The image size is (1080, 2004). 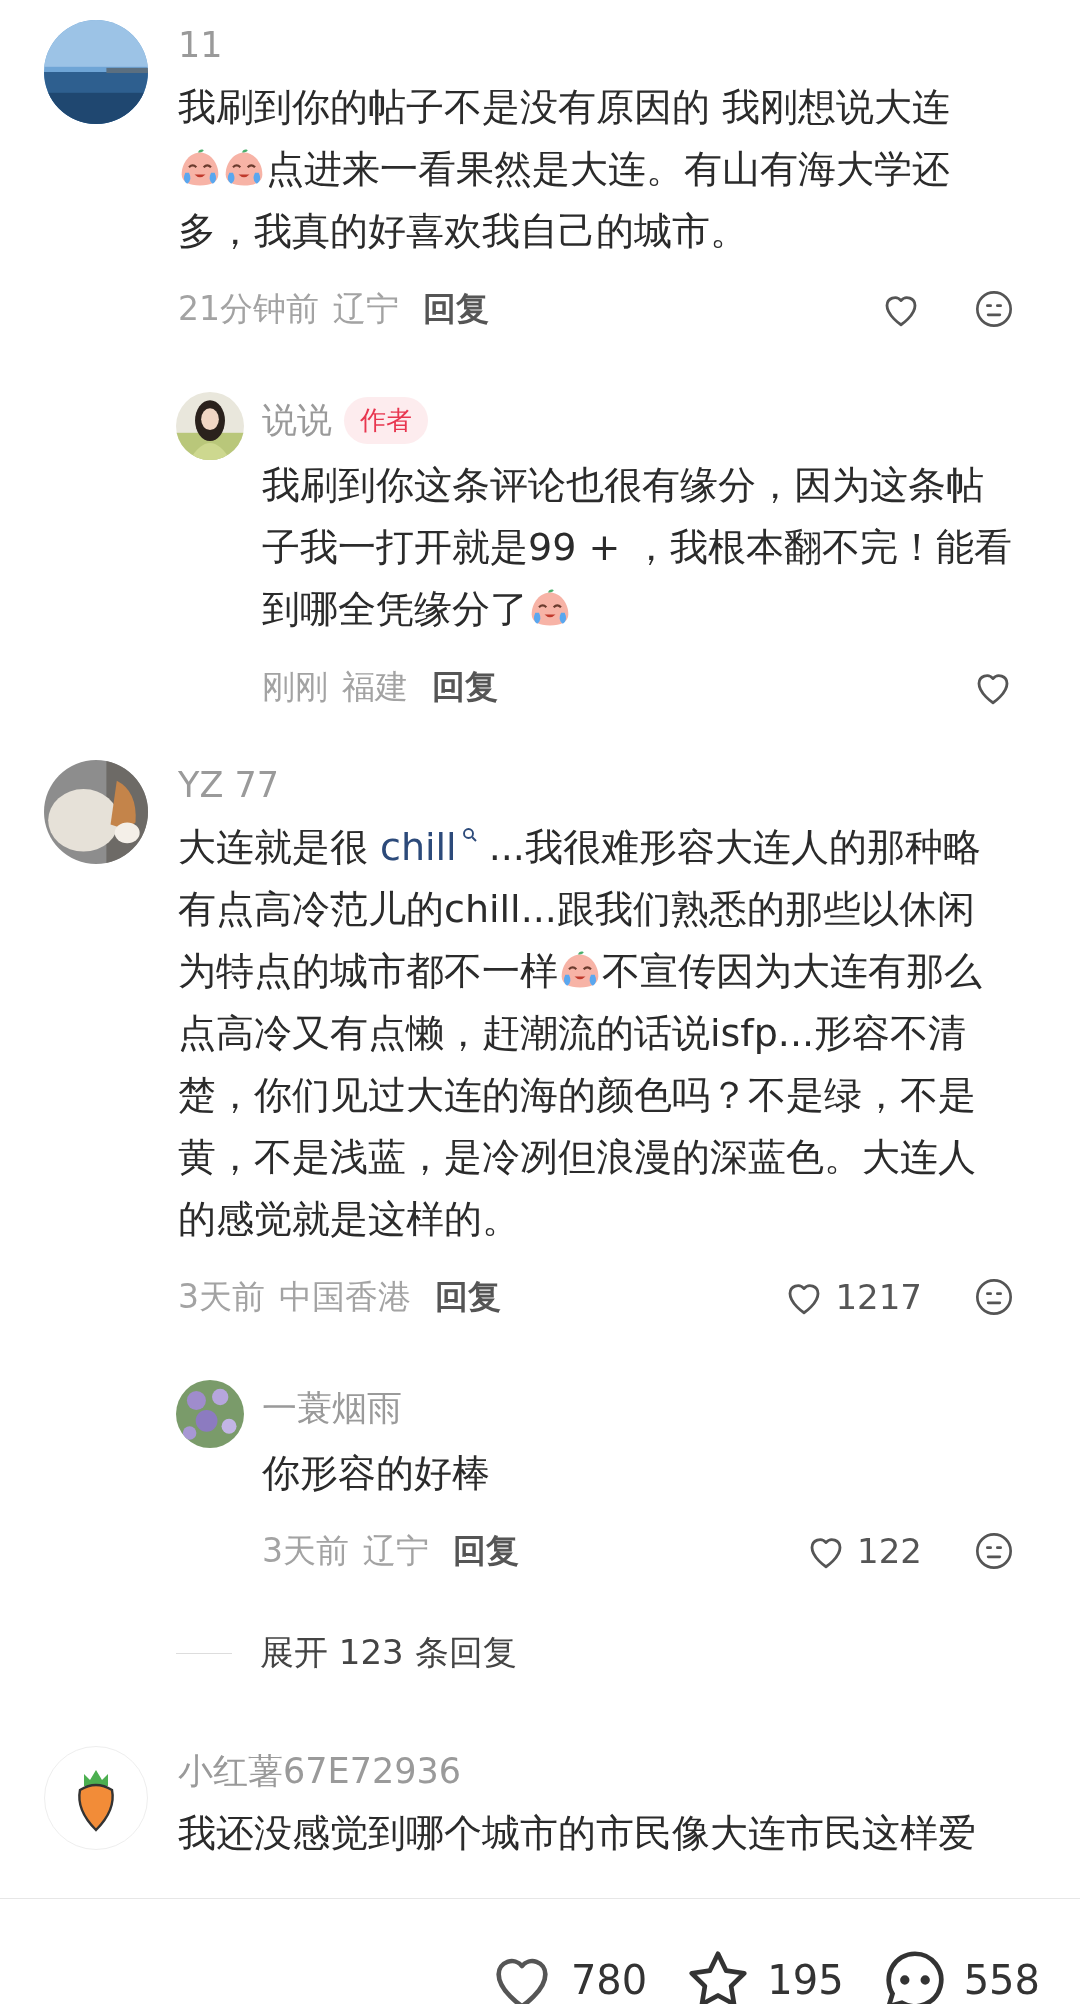 What do you see at coordinates (345, 1296) in the screenshot?
I see `comment-location: 中国香港` at bounding box center [345, 1296].